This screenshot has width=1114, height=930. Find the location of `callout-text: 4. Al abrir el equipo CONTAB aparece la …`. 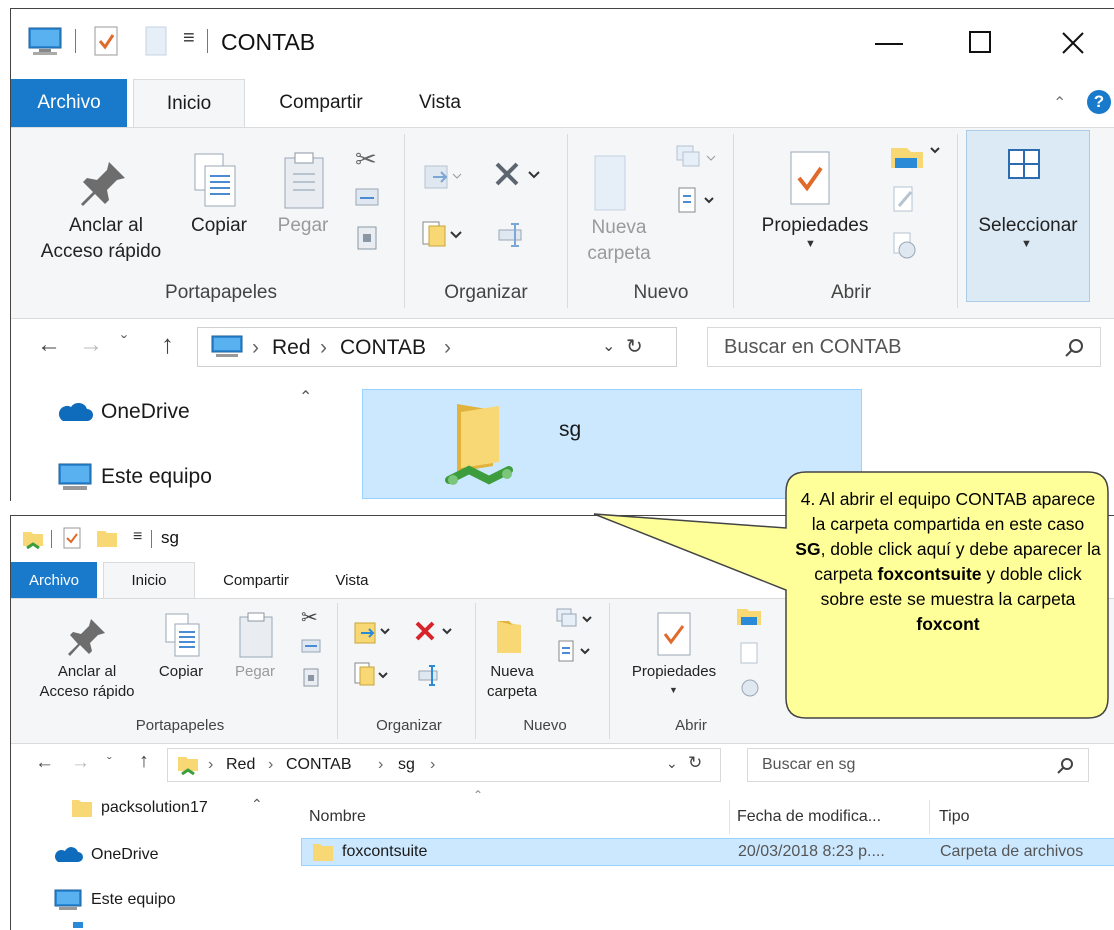

callout-text: 4. Al abrir el equipo CONTAB aparece la … is located at coordinates (948, 562).